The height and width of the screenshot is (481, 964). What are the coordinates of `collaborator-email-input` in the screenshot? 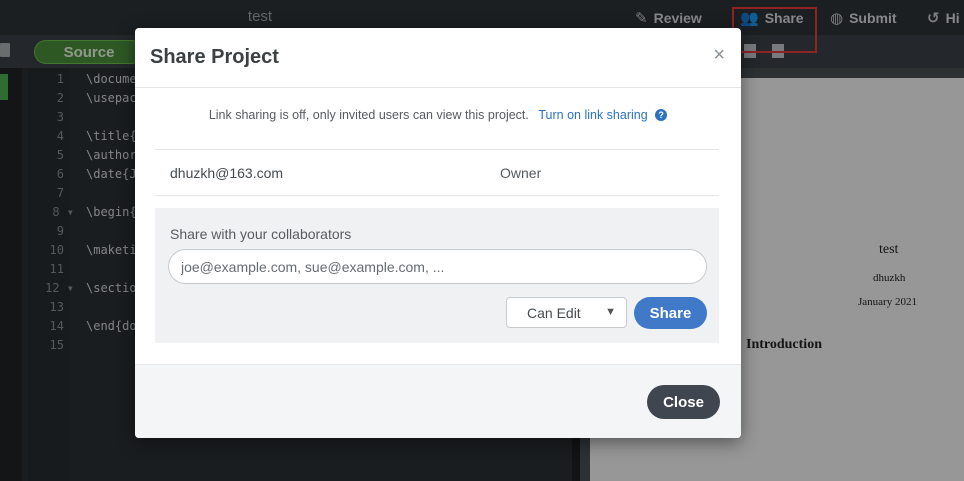 It's located at (437, 266).